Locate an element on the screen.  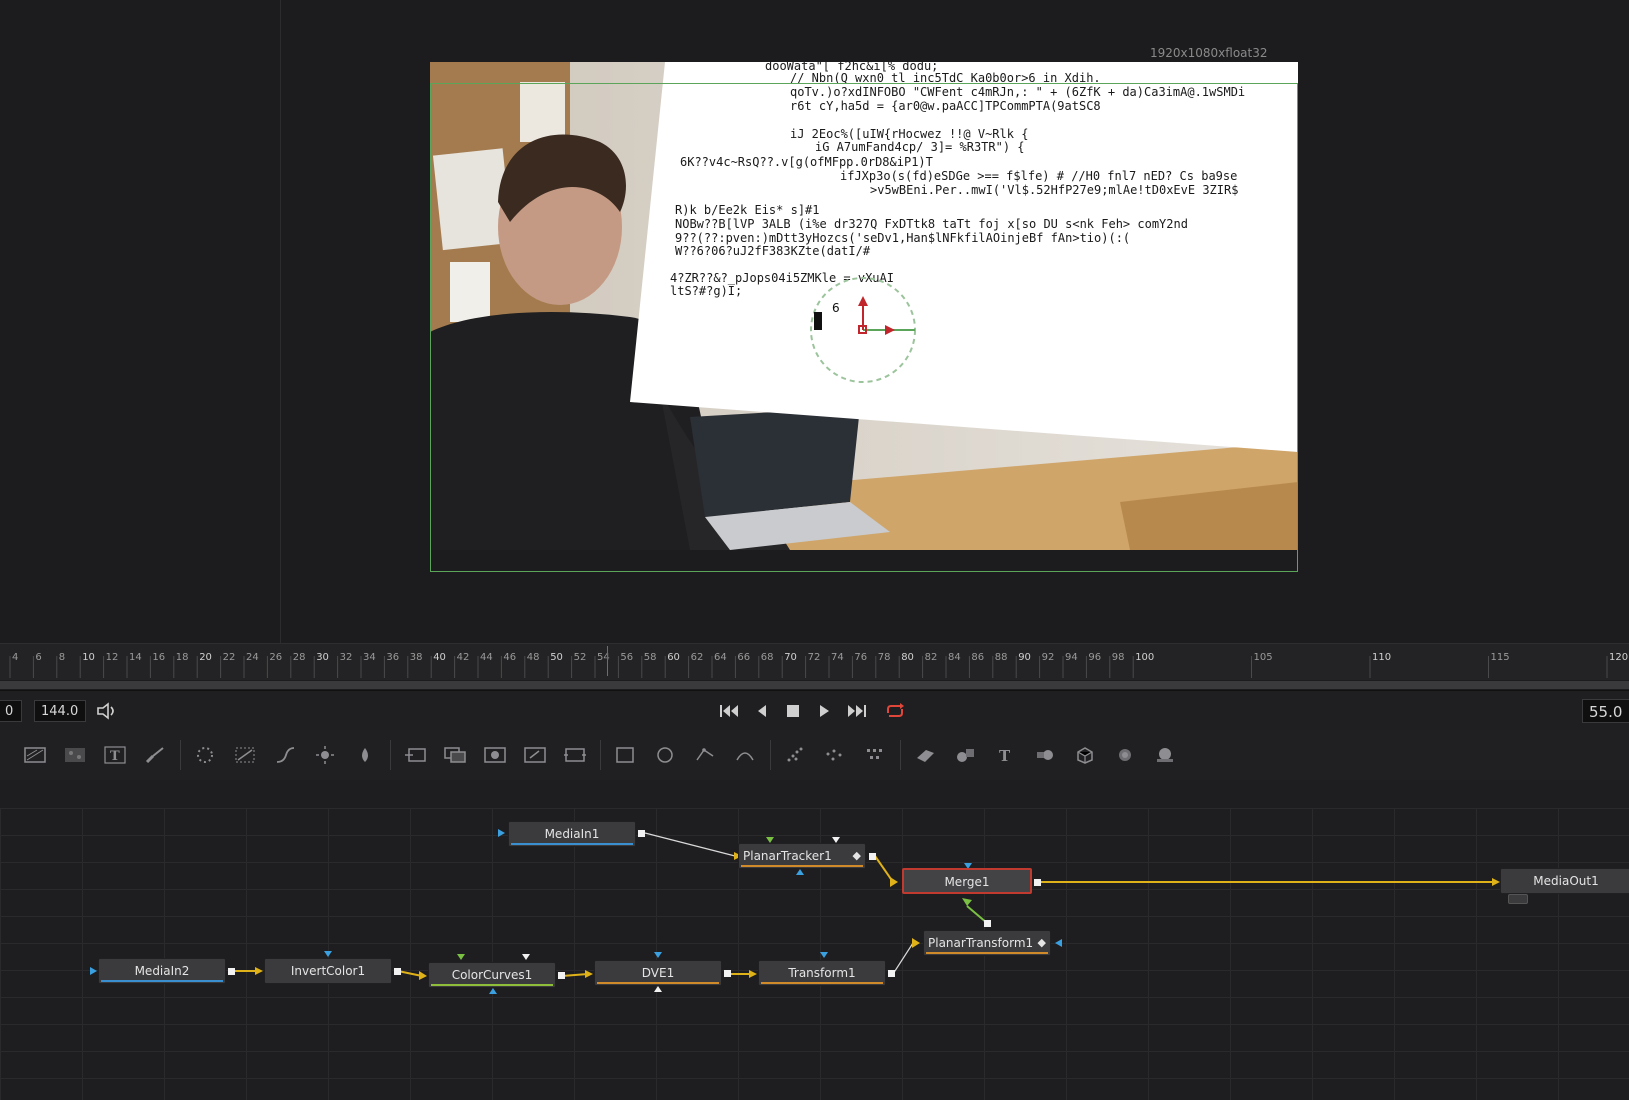
shape-3d-icon is located at coordinates (965, 755).